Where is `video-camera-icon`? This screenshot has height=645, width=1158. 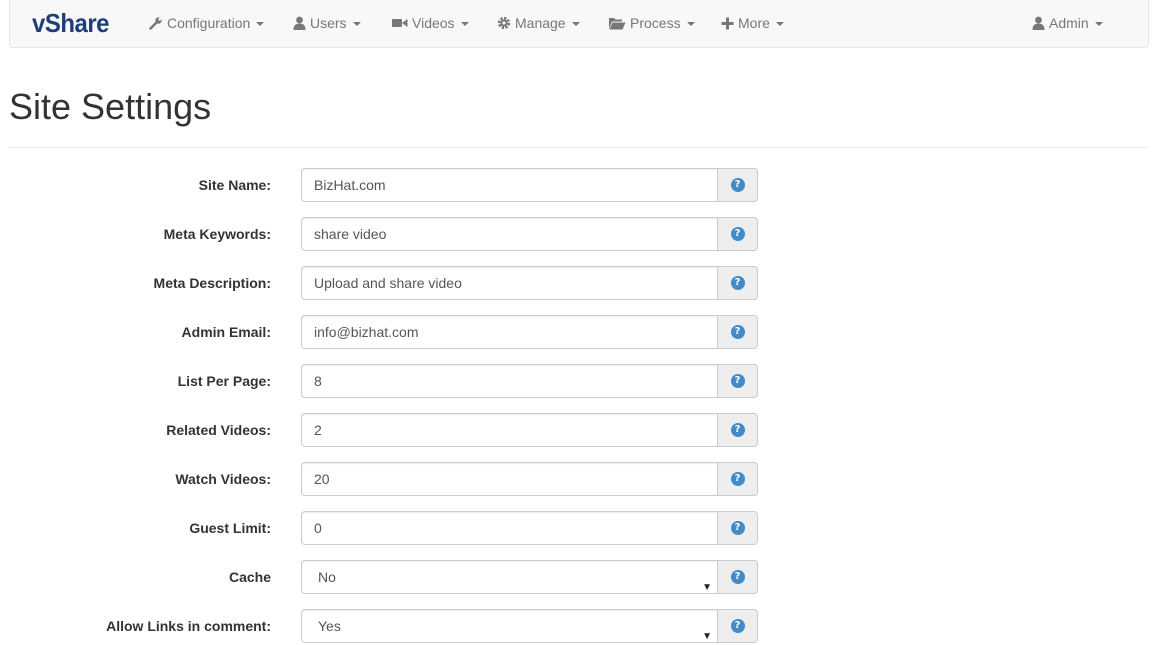
video-camera-icon is located at coordinates (400, 23).